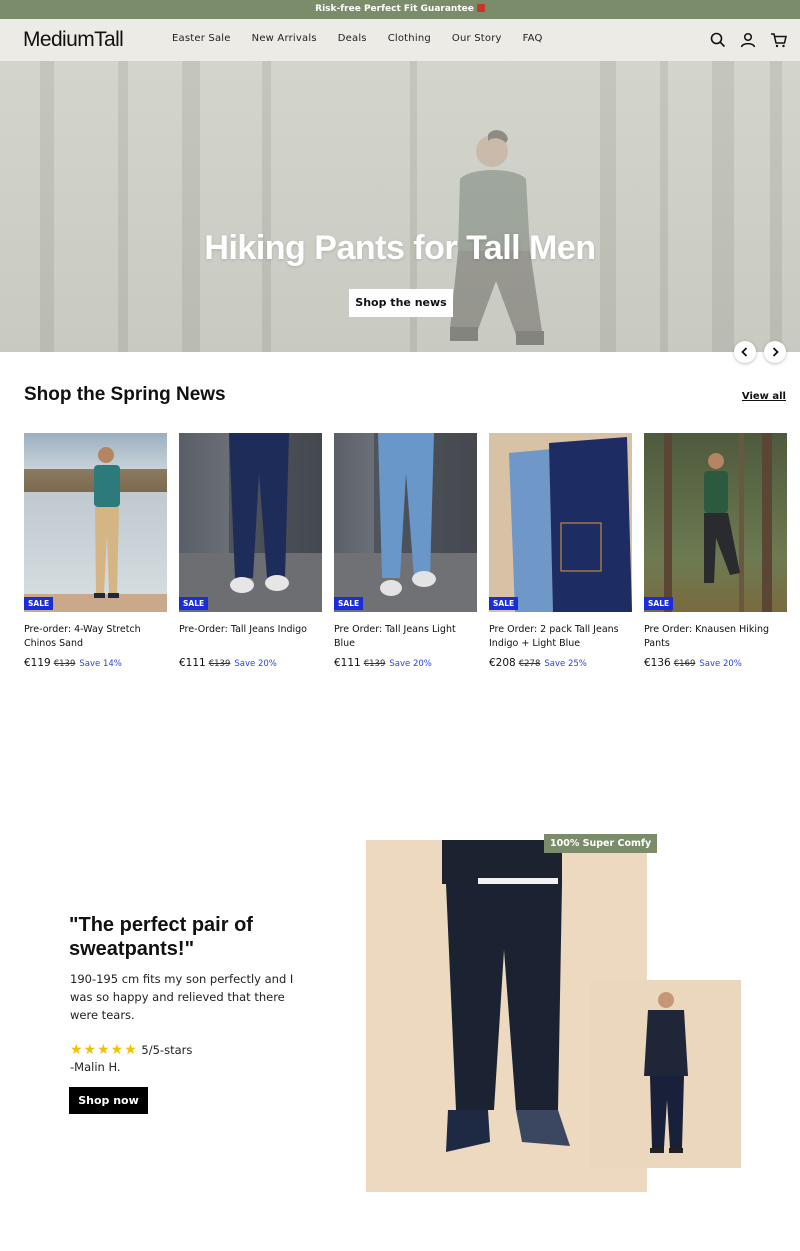 This screenshot has width=800, height=1251. I want to click on sweatpants-full-body-image, so click(665, 1074).